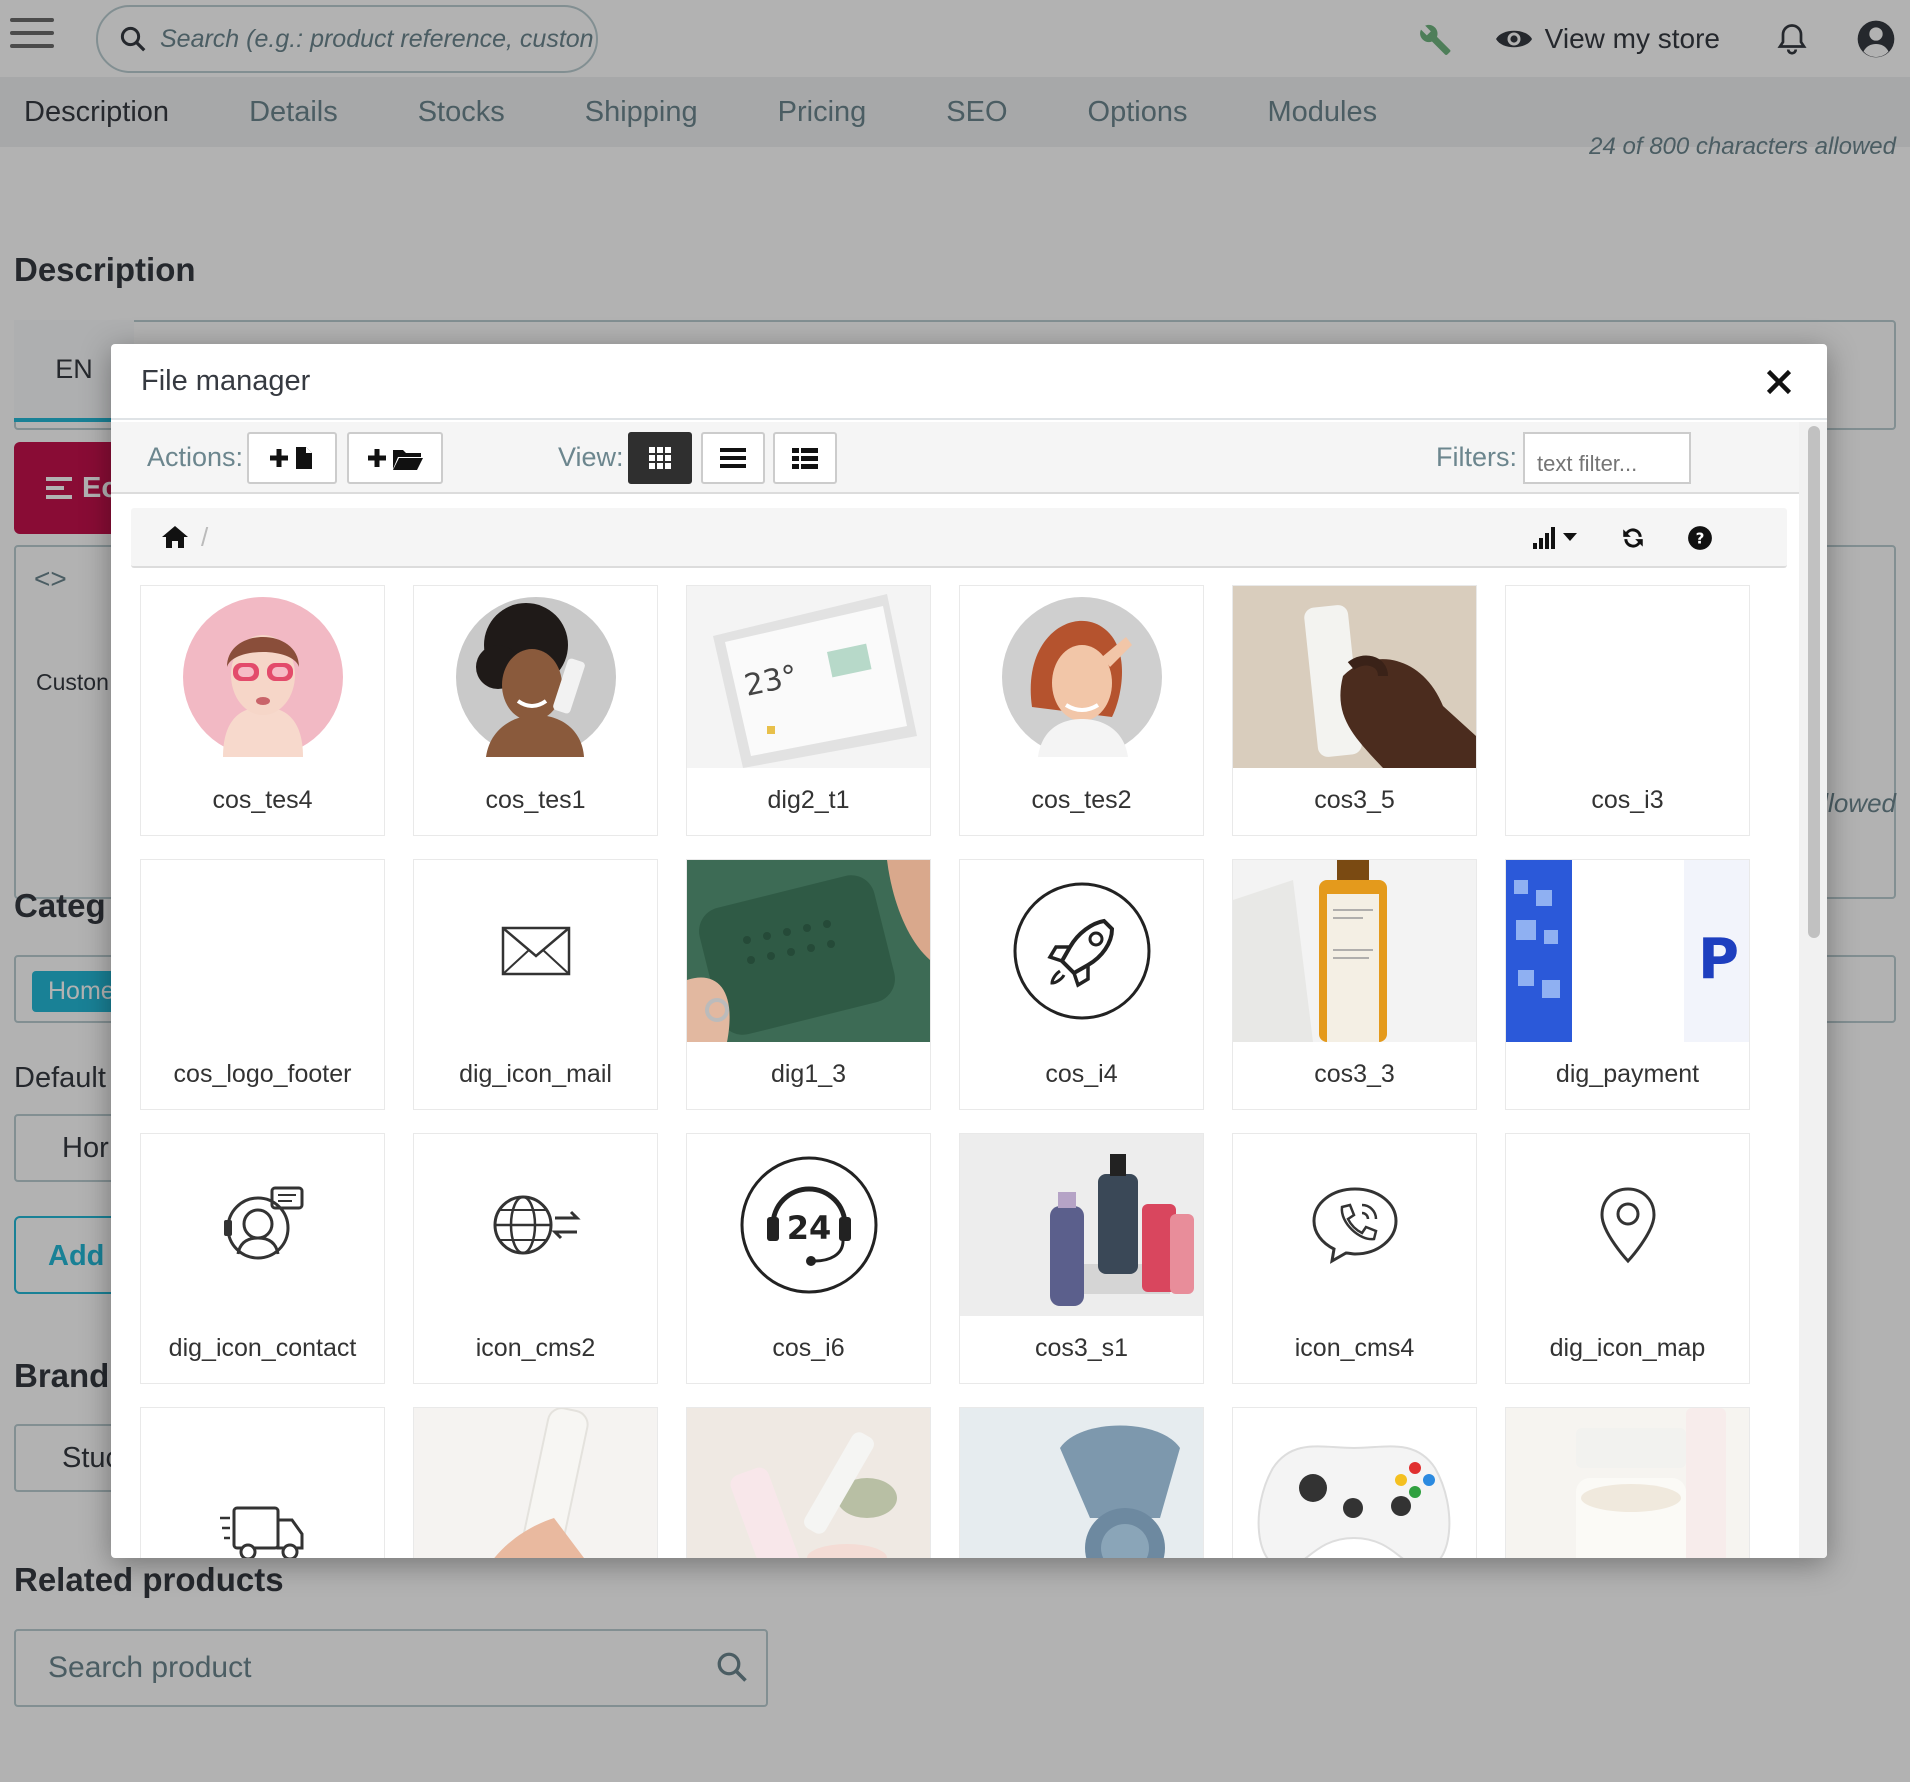 The width and height of the screenshot is (1910, 1782). I want to click on file-name: dig1_3, so click(808, 1074).